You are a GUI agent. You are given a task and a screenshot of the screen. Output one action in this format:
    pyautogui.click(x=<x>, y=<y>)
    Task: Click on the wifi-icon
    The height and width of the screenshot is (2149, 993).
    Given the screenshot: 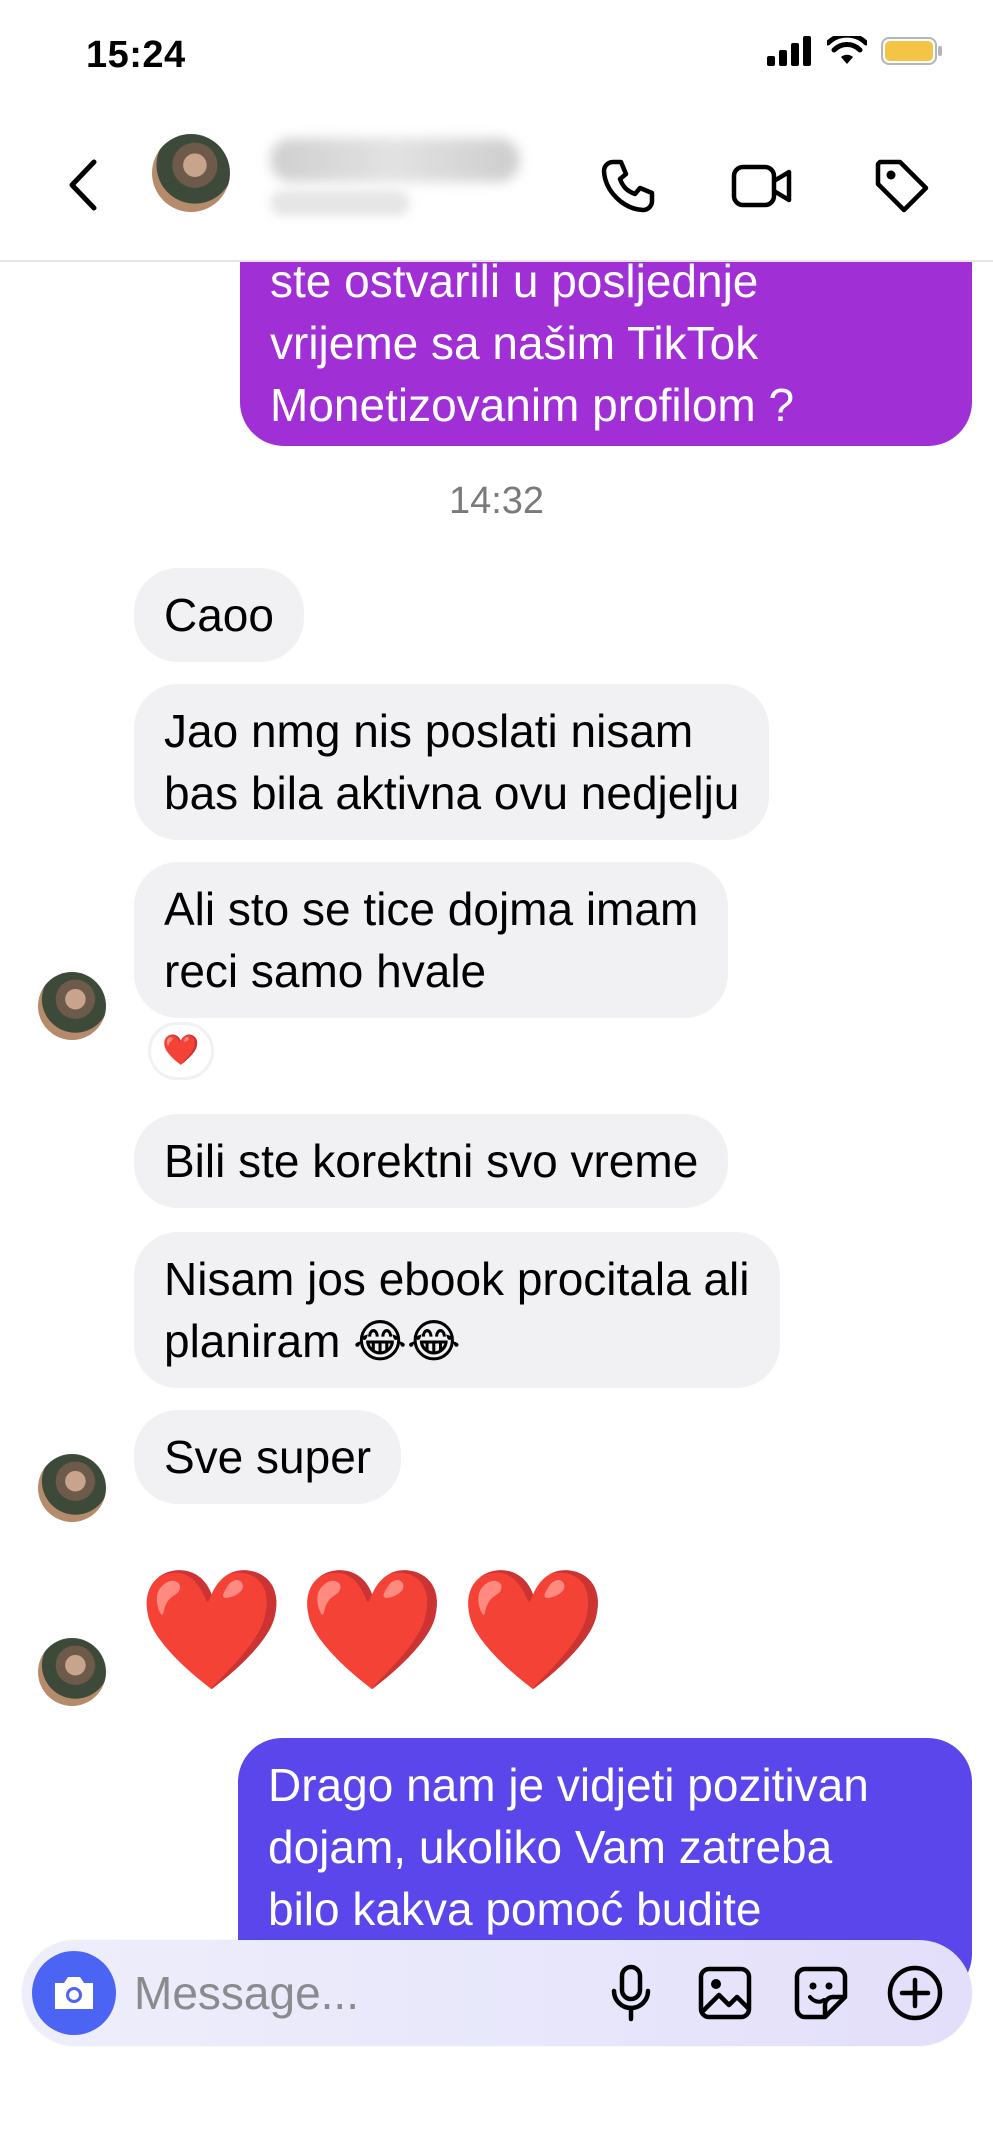 What is the action you would take?
    pyautogui.click(x=847, y=50)
    